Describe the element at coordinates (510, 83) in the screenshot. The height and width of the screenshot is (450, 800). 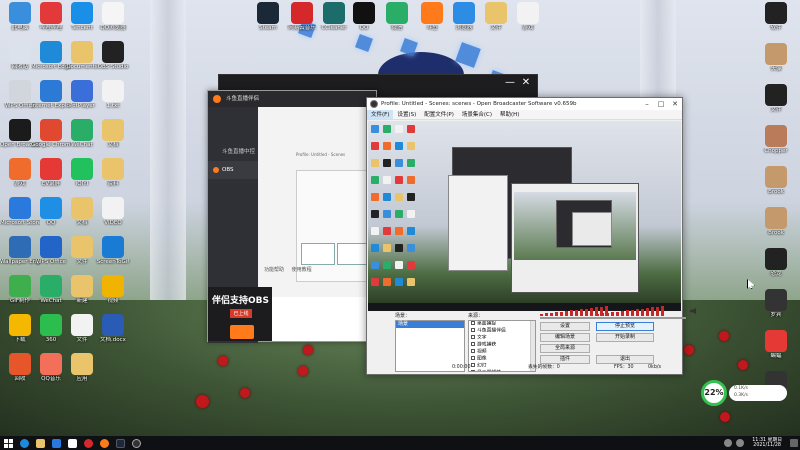
I see `minimize-icon: —` at that location.